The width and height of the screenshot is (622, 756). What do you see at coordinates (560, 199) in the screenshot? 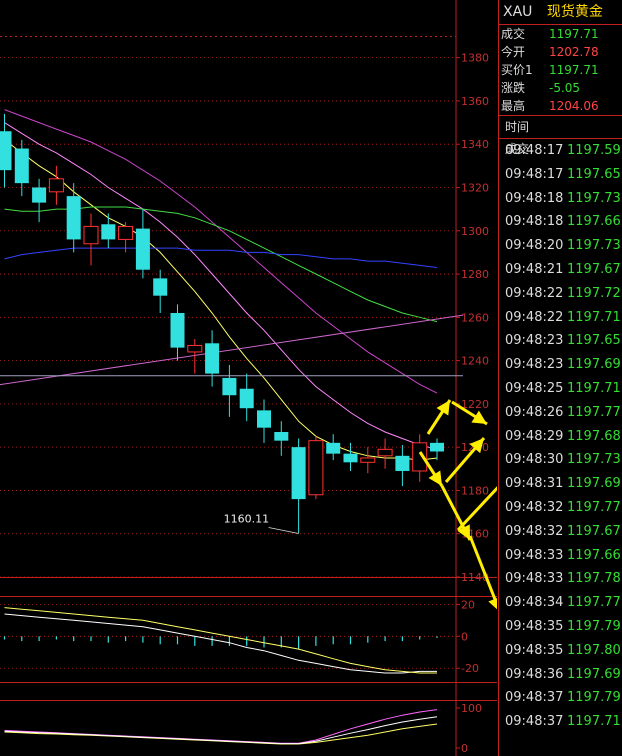
I see `tick-row: 09:48:18 1197.73` at bounding box center [560, 199].